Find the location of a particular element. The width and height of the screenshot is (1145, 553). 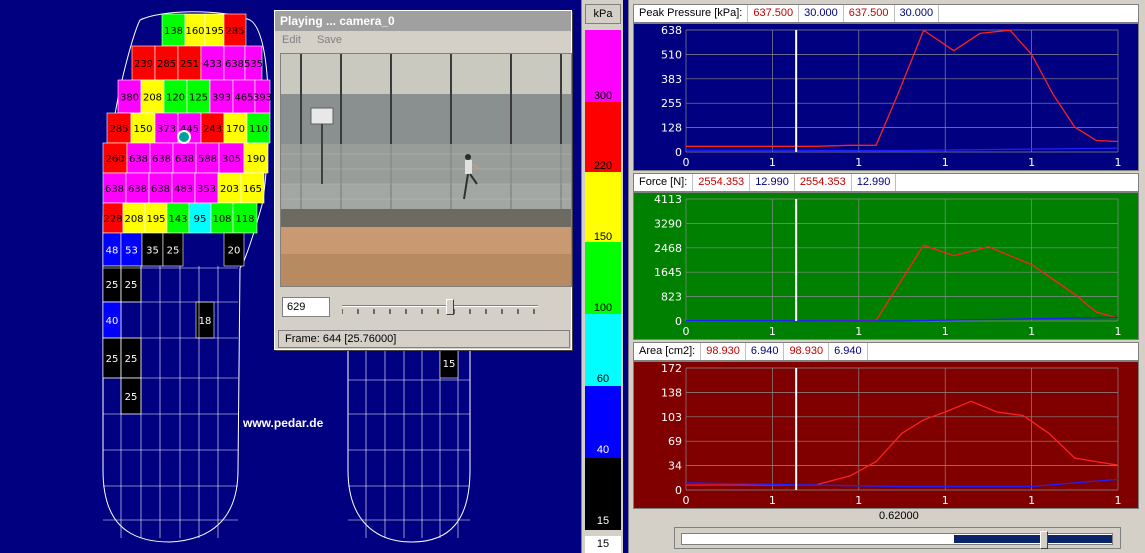

legend-label-150: 150 is located at coordinates (603, 237).